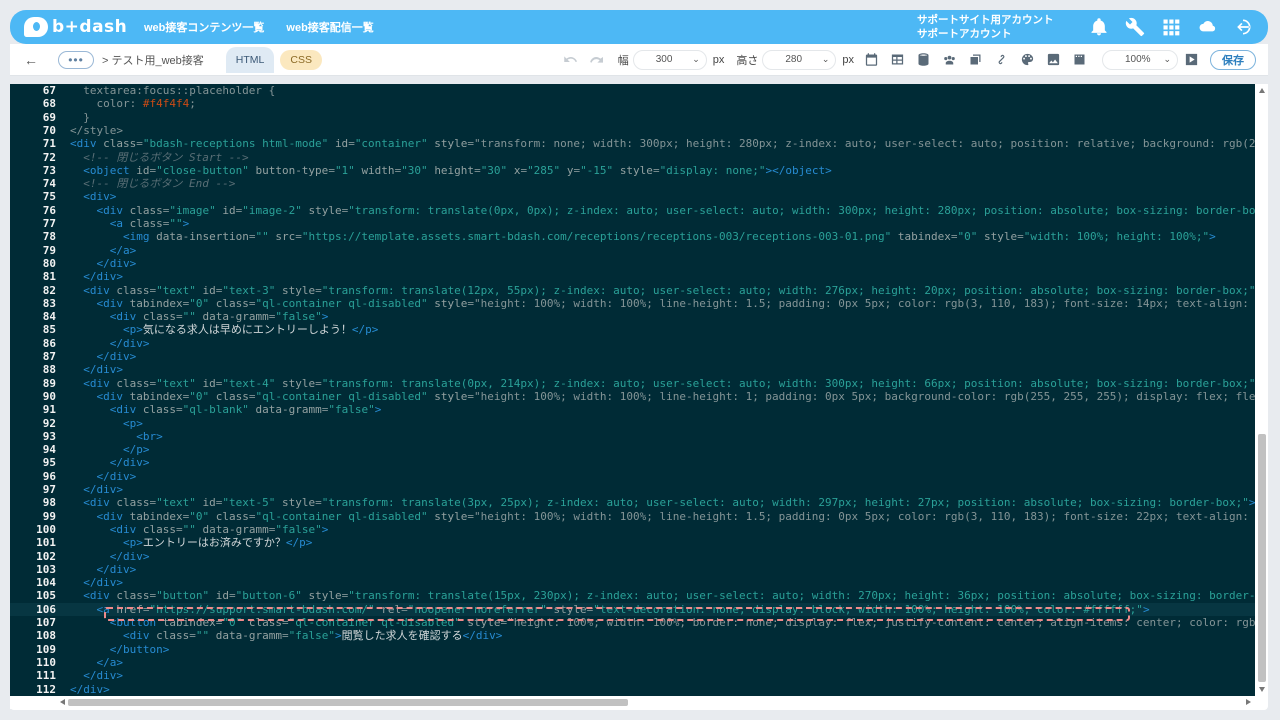  I want to click on redo-icon, so click(597, 60).